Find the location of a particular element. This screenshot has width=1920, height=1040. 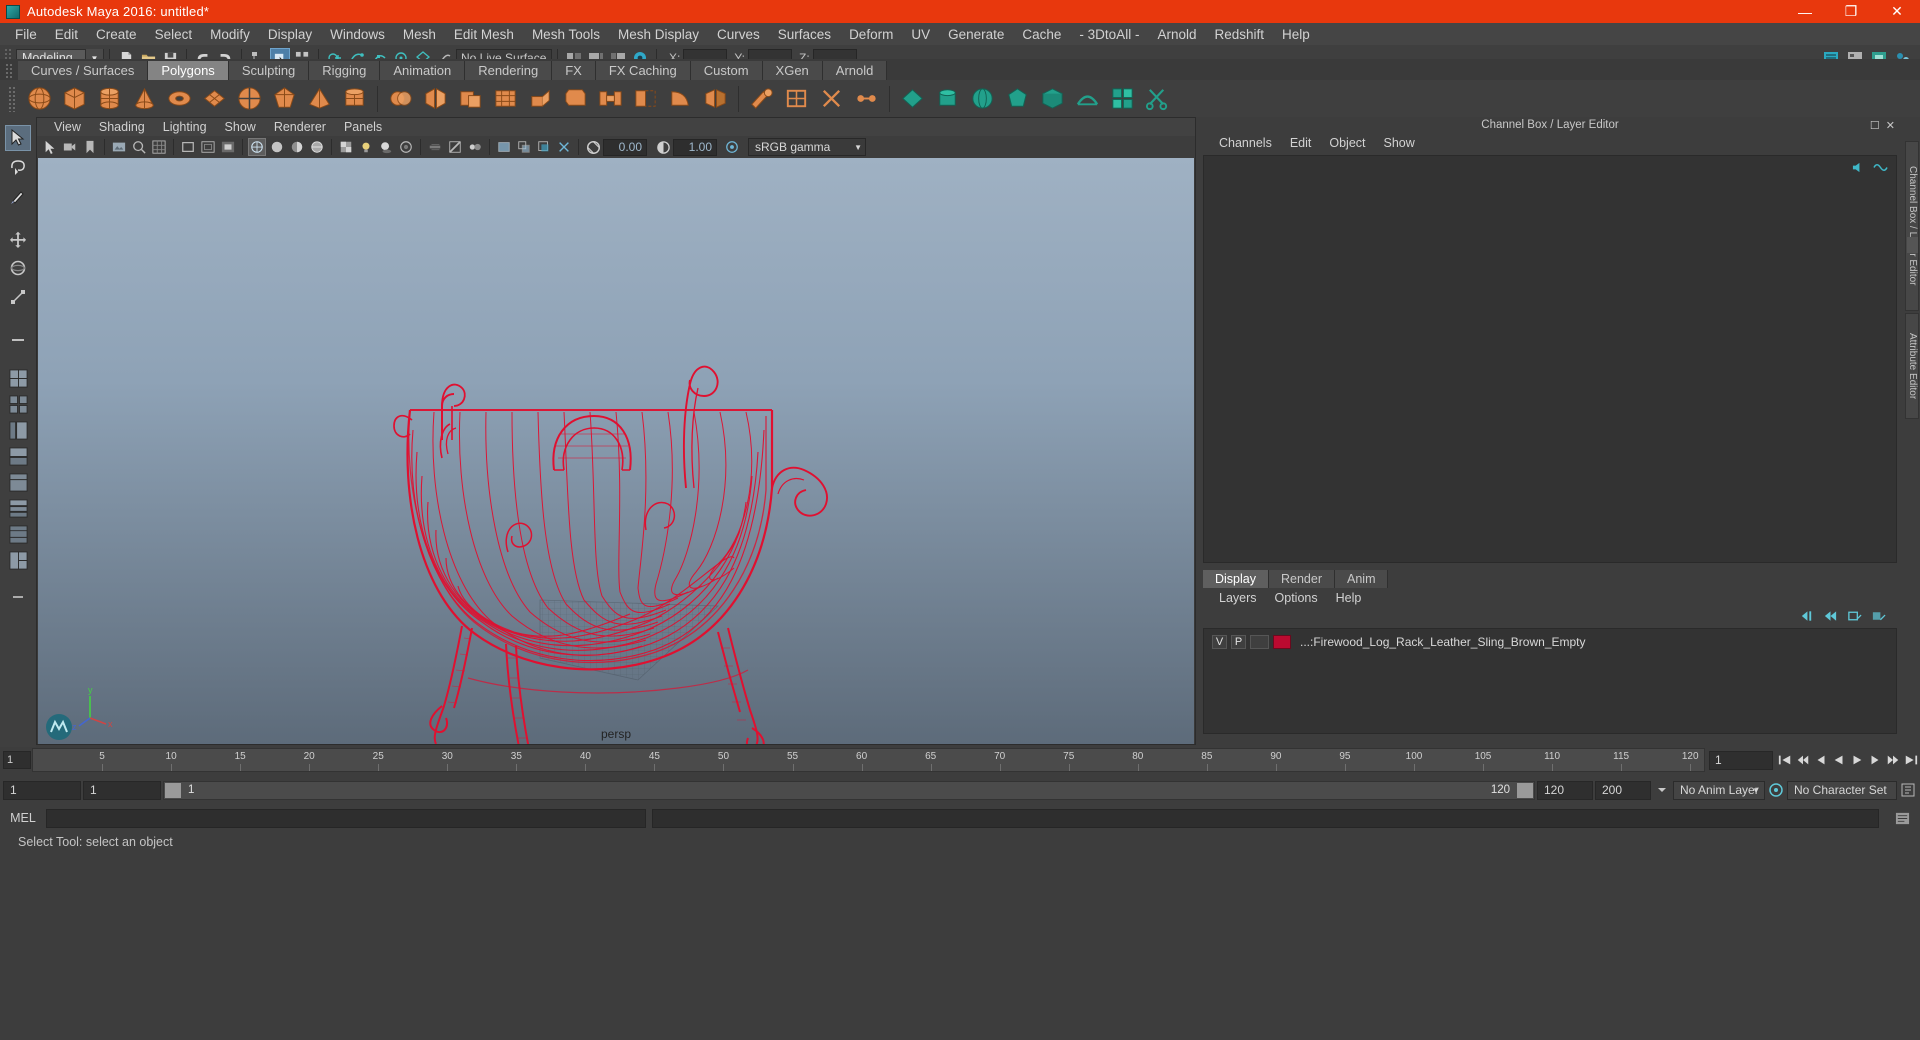

range-handle-right is located at coordinates (1525, 790).